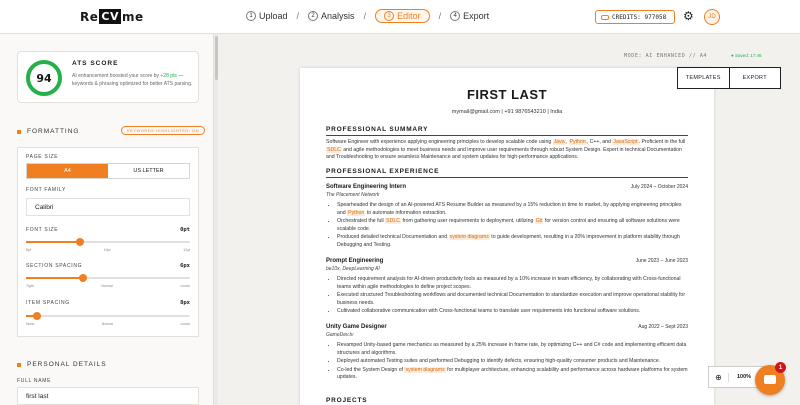 The height and width of the screenshot is (405, 800). Describe the element at coordinates (132, 16) in the screenshot. I see `logo-right: me` at that location.